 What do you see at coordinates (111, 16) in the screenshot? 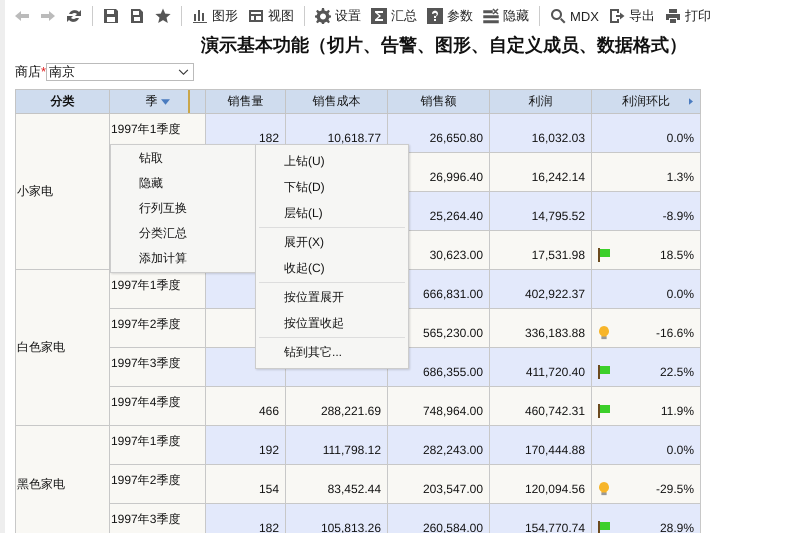
I see `save-icon` at bounding box center [111, 16].